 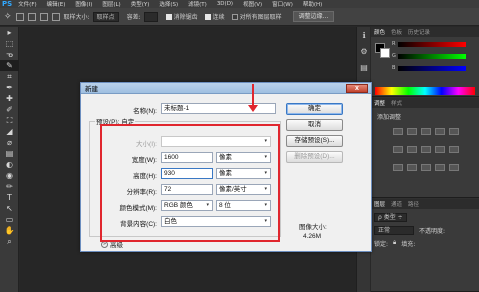 I want to click on menu-3d: 3D(D), so click(x=225, y=4).